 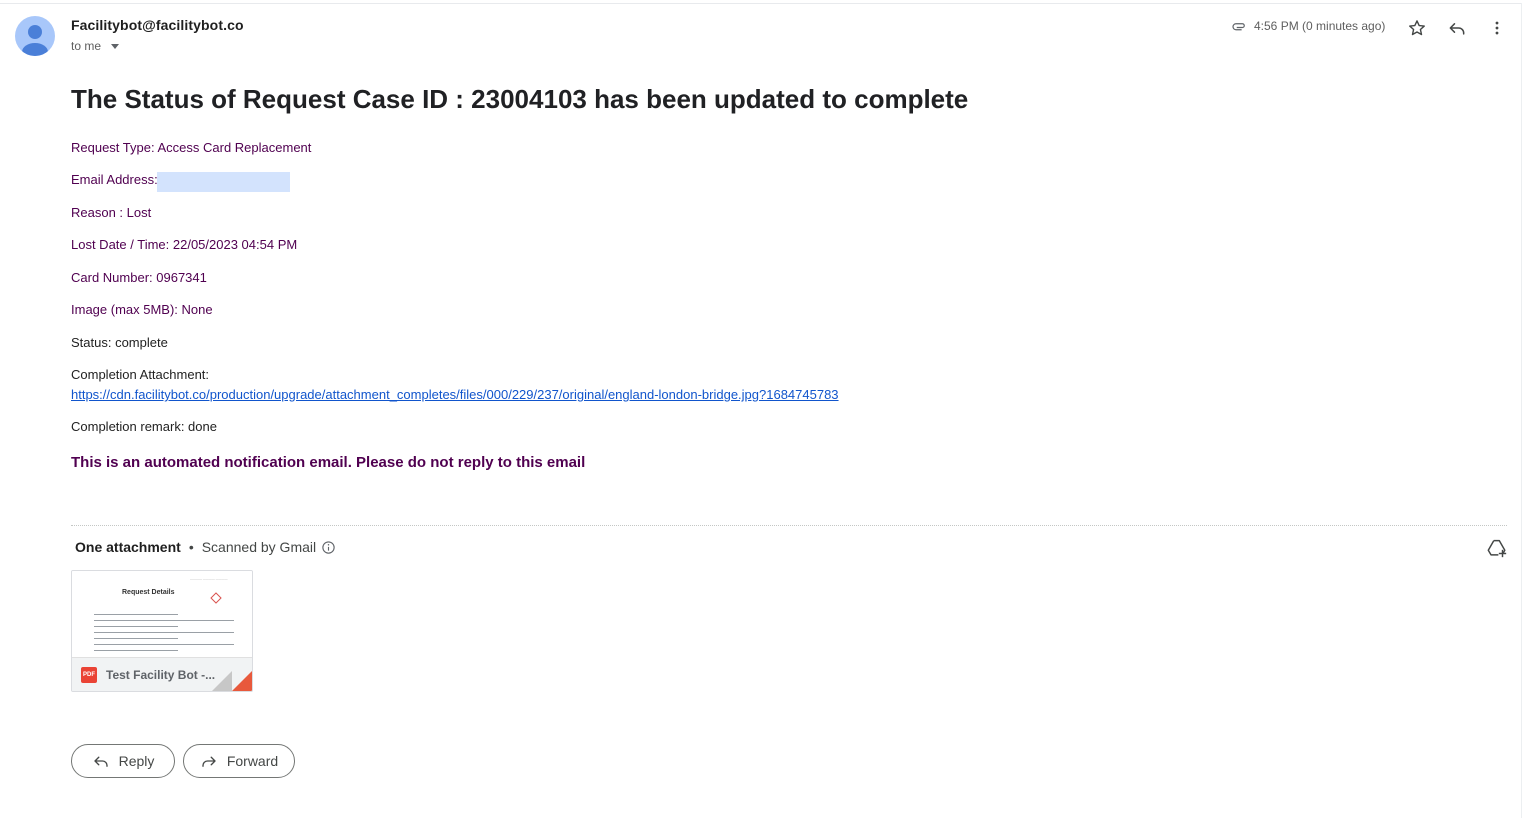 I want to click on more-options-button, so click(x=1497, y=28).